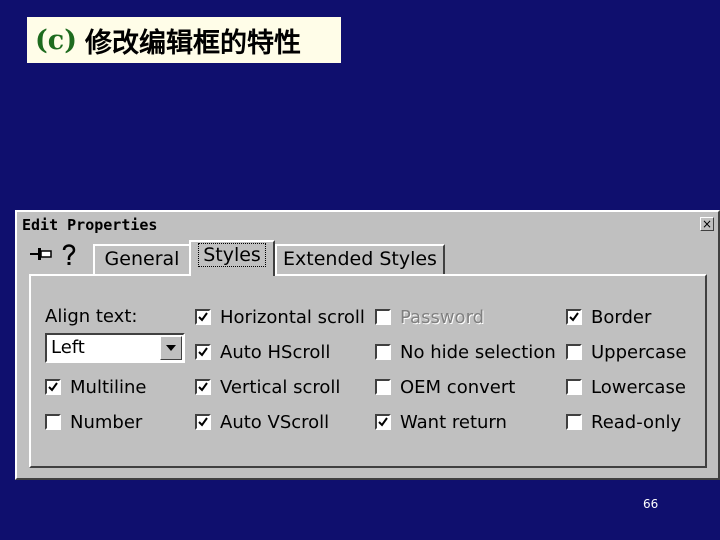  I want to click on tab-extended-styles: Extended Styles, so click(360, 259).